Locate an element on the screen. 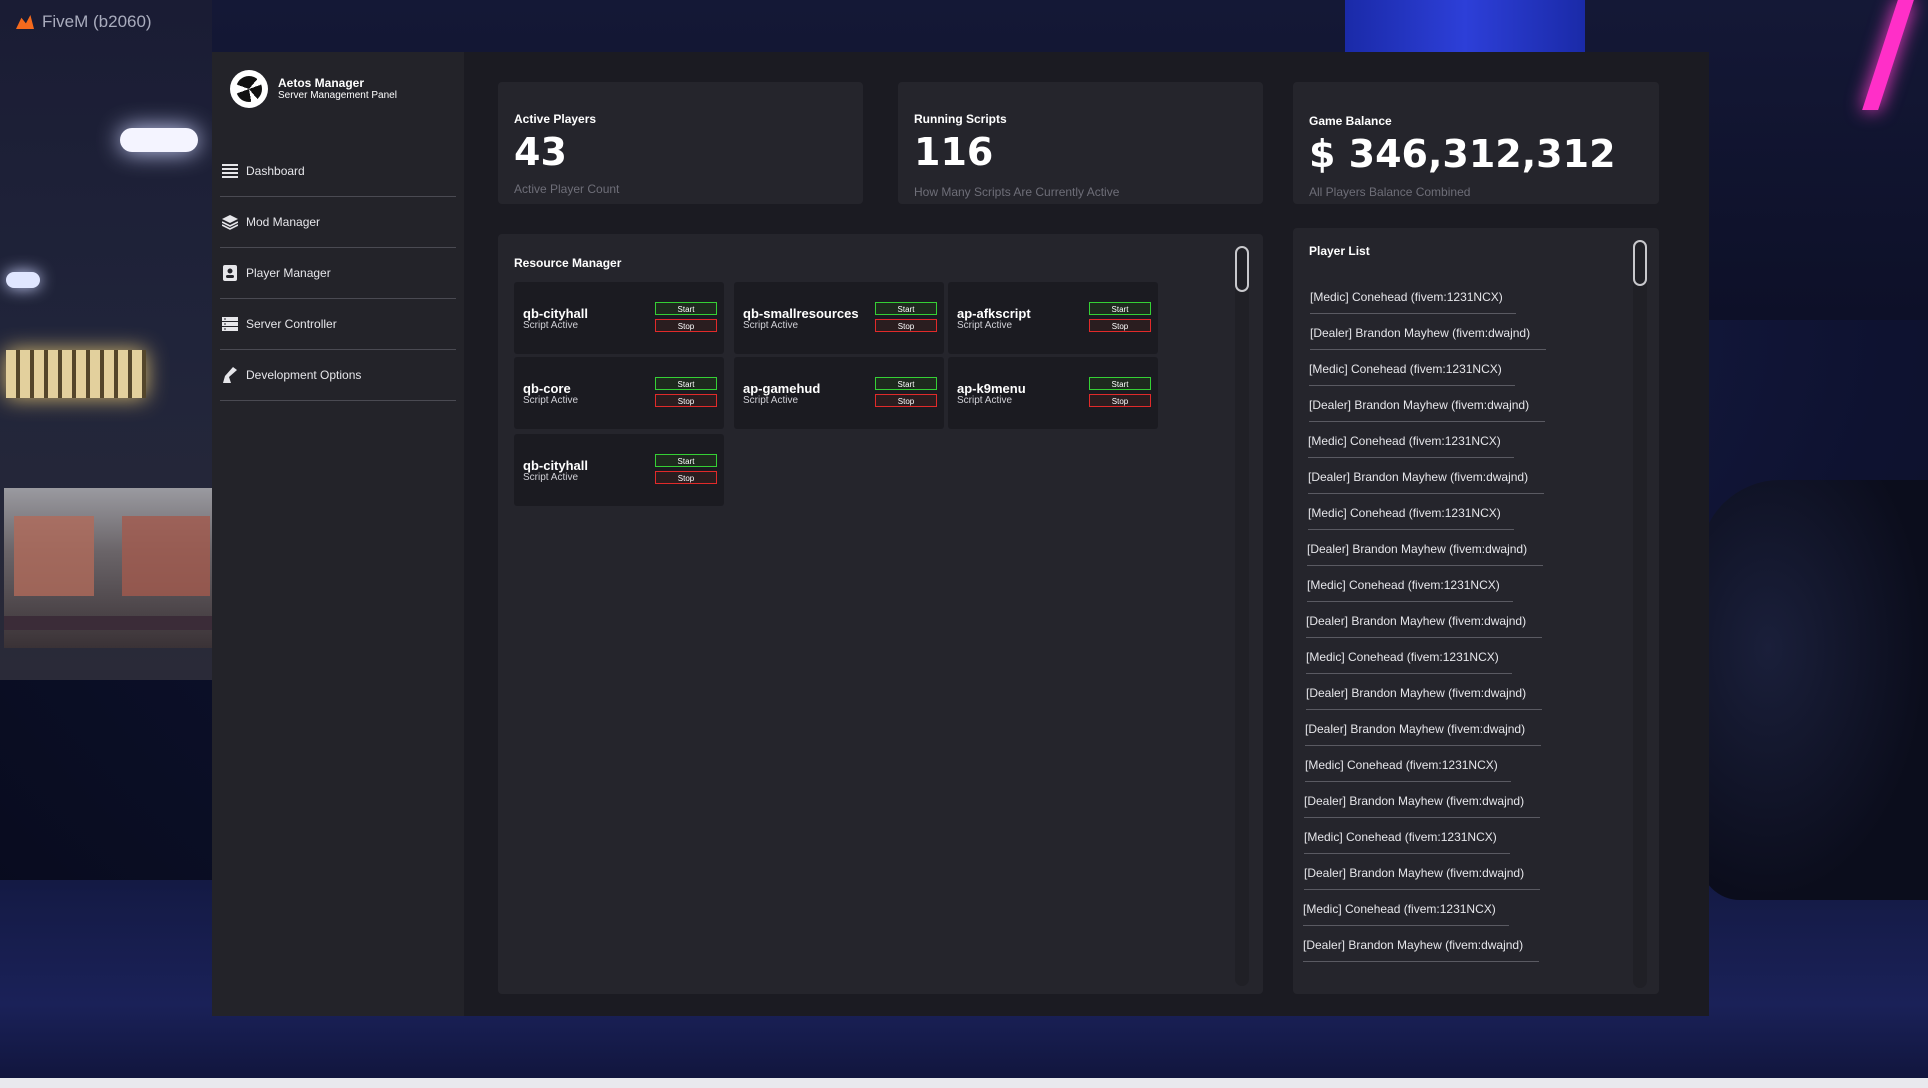  resource-name: ap-gamehud is located at coordinates (782, 388).